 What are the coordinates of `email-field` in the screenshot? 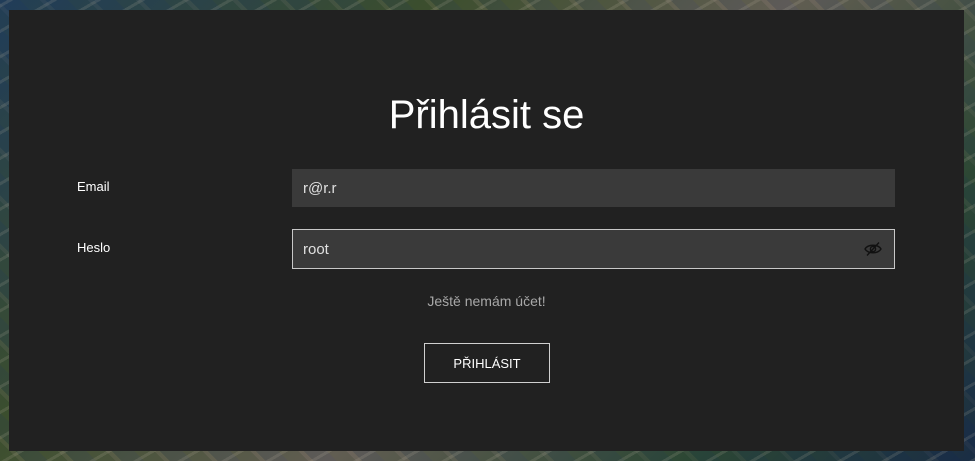 It's located at (593, 188).